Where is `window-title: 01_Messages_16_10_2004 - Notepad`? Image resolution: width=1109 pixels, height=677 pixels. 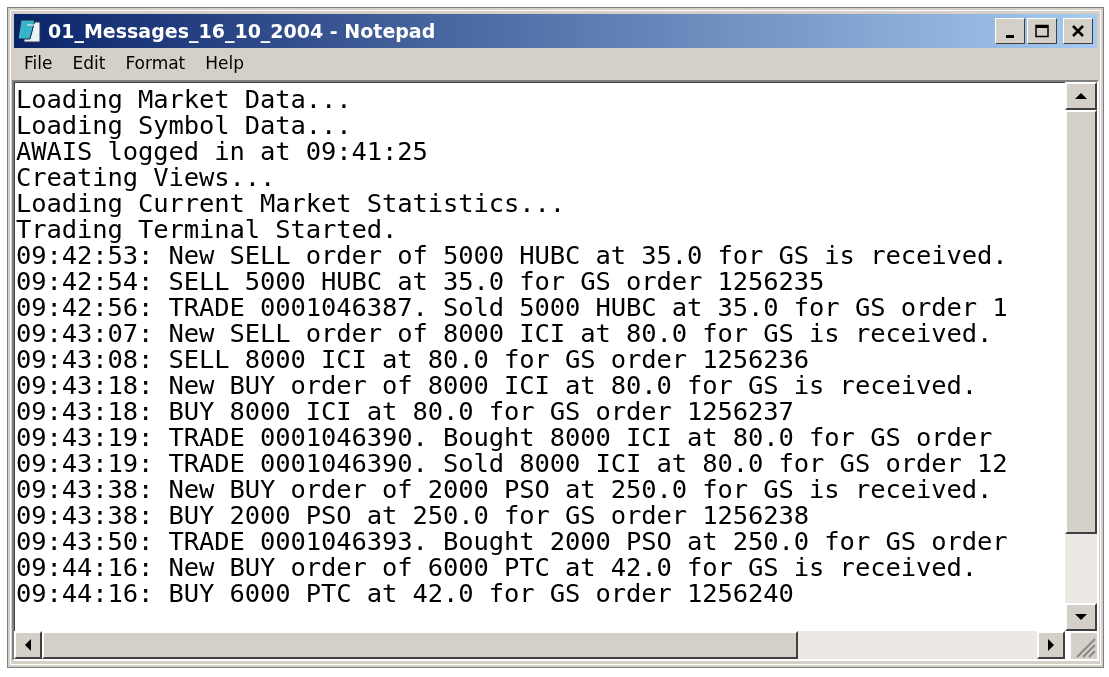 window-title: 01_Messages_16_10_2004 - Notepad is located at coordinates (242, 31).